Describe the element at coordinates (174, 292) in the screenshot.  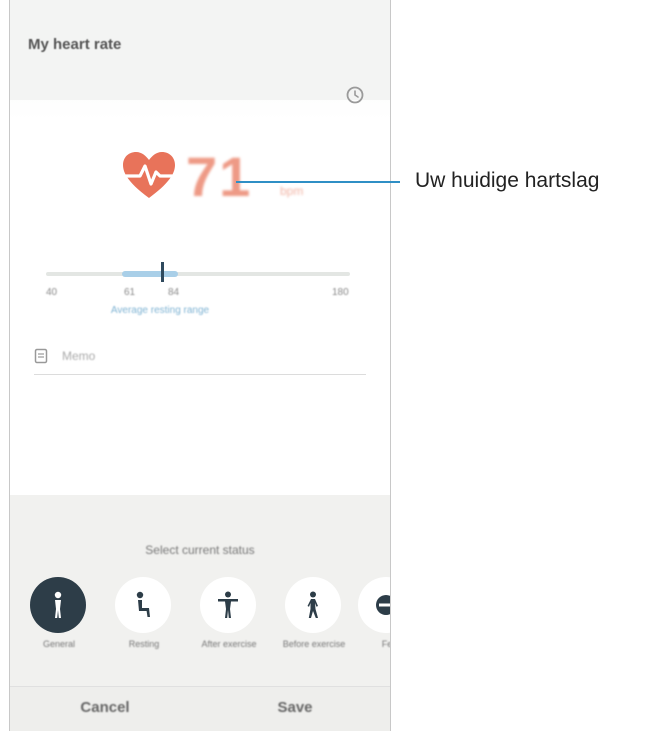
I see `scale-tick-range-high: 84` at that location.